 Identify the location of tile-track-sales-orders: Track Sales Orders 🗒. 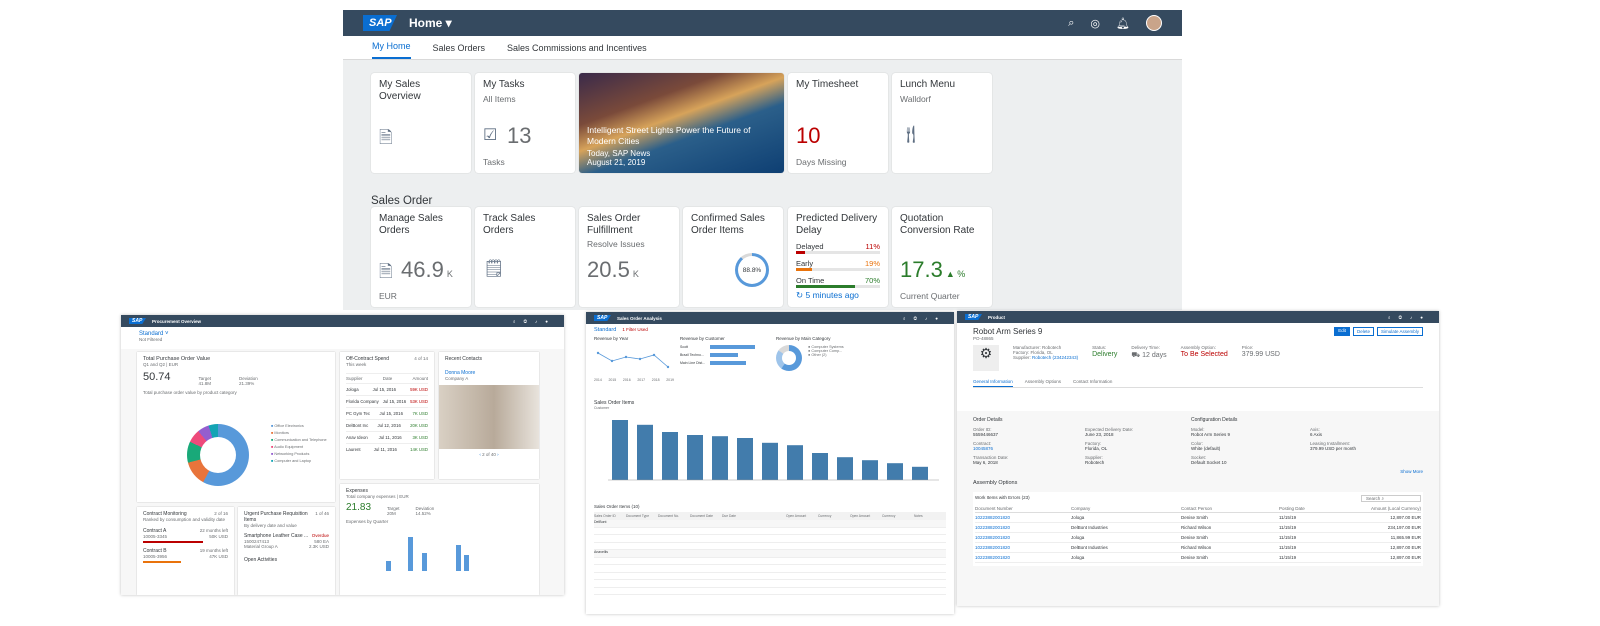
(525, 257).